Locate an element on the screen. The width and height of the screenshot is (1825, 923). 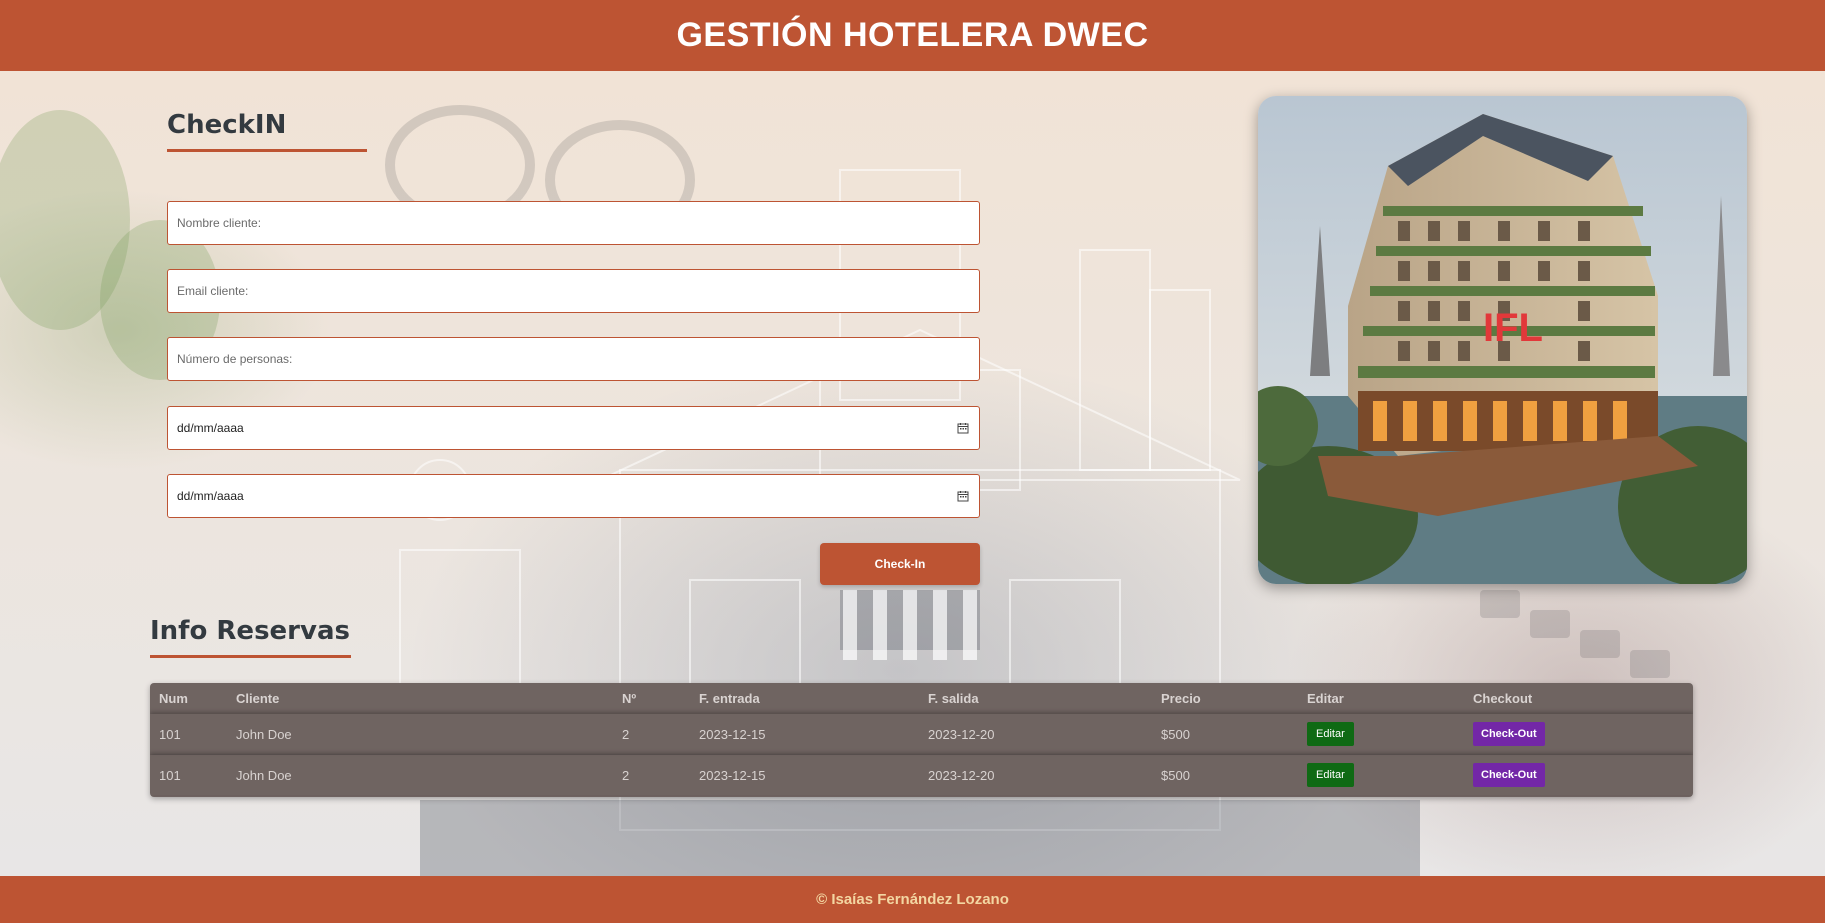
fecha-salida-input: dd/mm/aaaa is located at coordinates (573, 496).